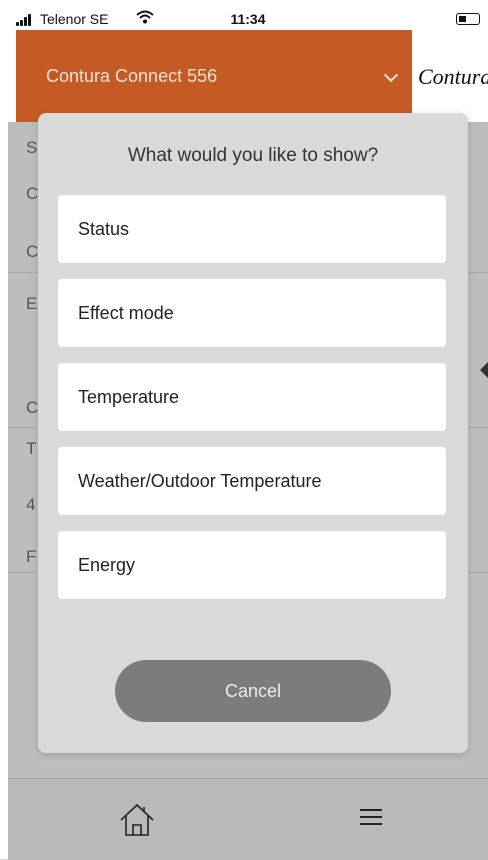 The image size is (488, 860). What do you see at coordinates (31, 504) in the screenshot?
I see `card-glyph: 4` at bounding box center [31, 504].